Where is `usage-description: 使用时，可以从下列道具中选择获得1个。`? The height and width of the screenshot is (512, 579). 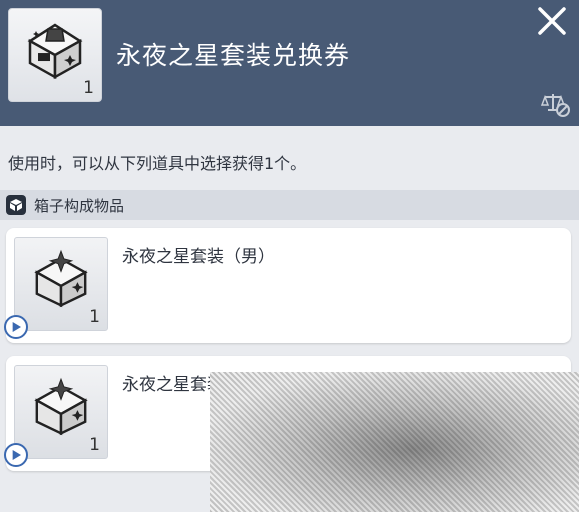 usage-description: 使用时，可以从下列道具中选择获得1个。 is located at coordinates (157, 163).